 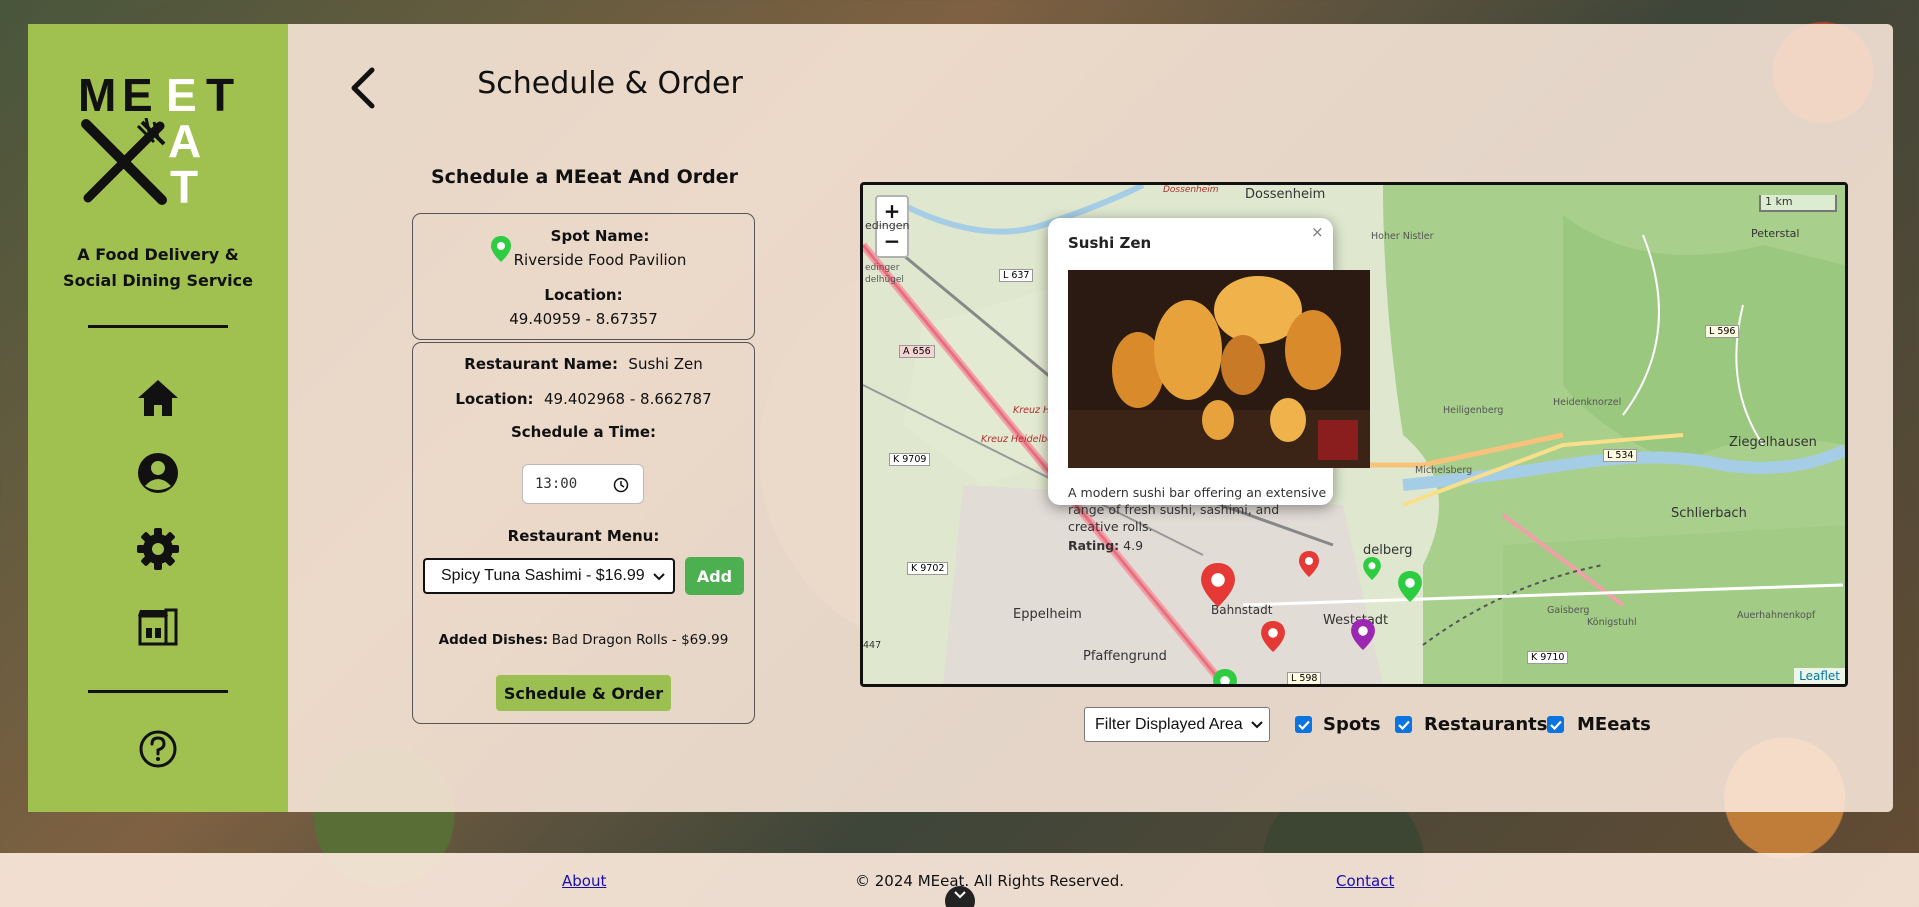 I want to click on logo-letter-t2: T, so click(x=184, y=187).